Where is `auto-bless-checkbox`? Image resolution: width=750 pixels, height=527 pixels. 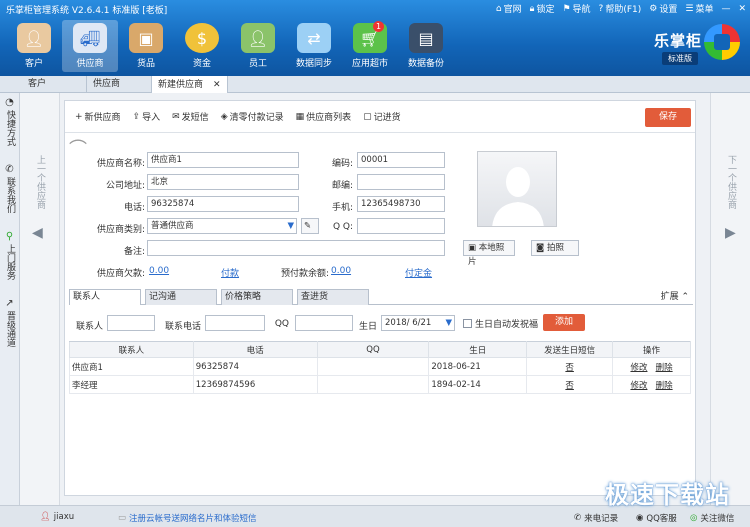 auto-bless-checkbox is located at coordinates (467, 323).